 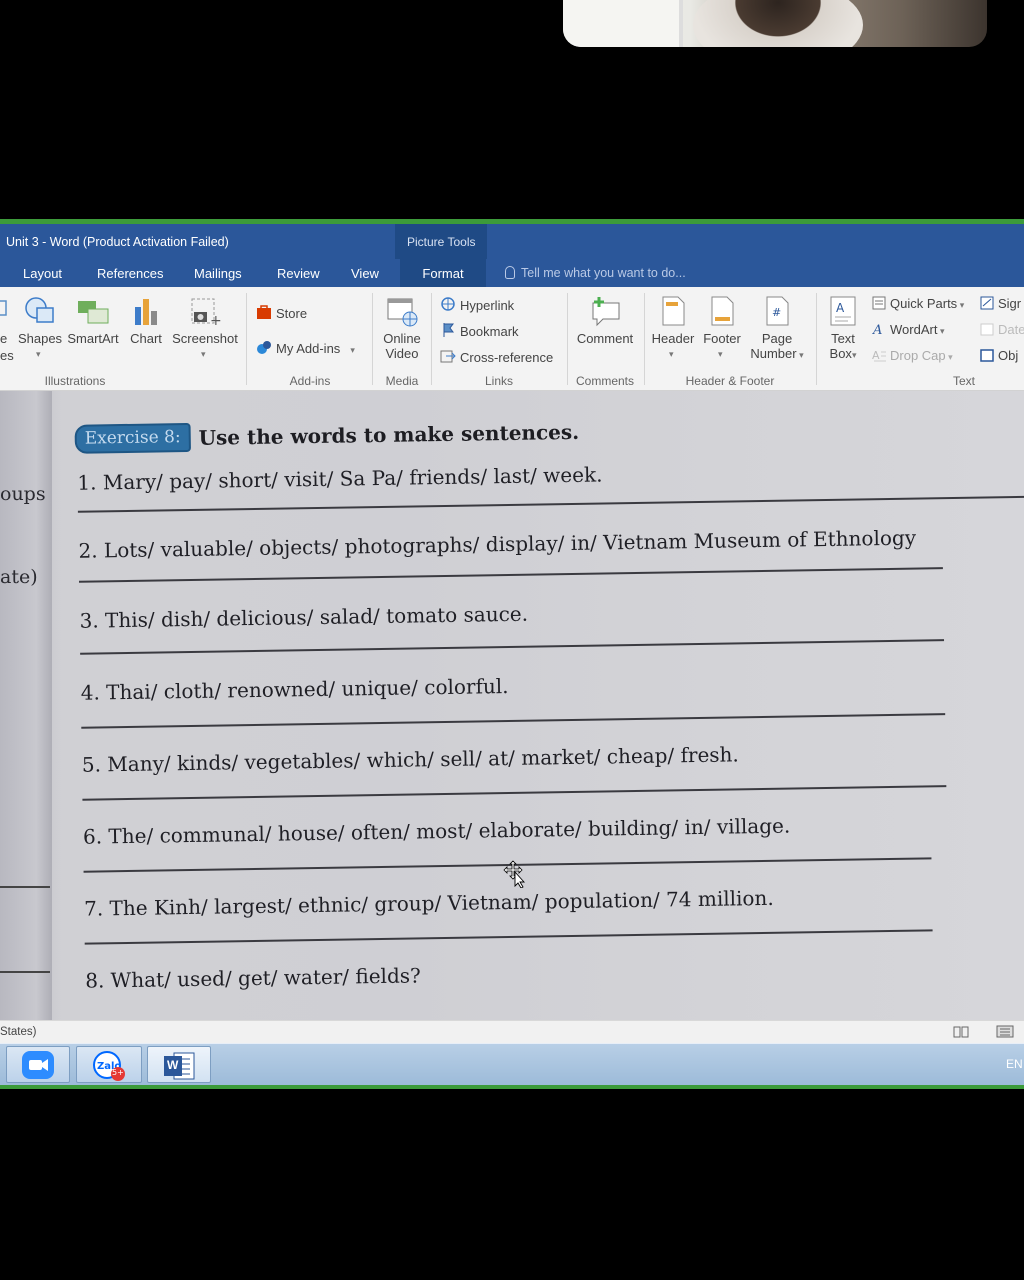 What do you see at coordinates (205, 338) in the screenshot?
I see `screenshot-label: Screenshot` at bounding box center [205, 338].